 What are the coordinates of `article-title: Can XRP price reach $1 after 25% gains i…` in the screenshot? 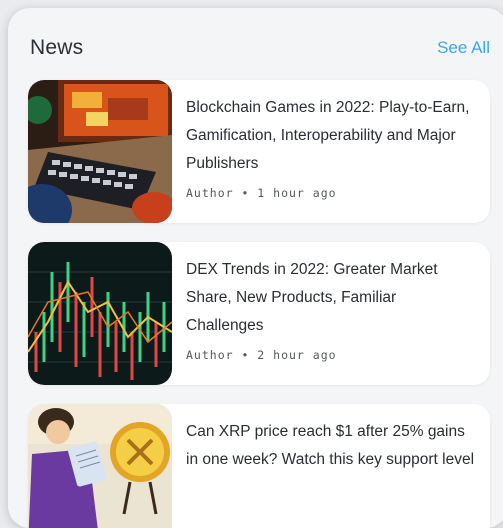 It's located at (330, 445).